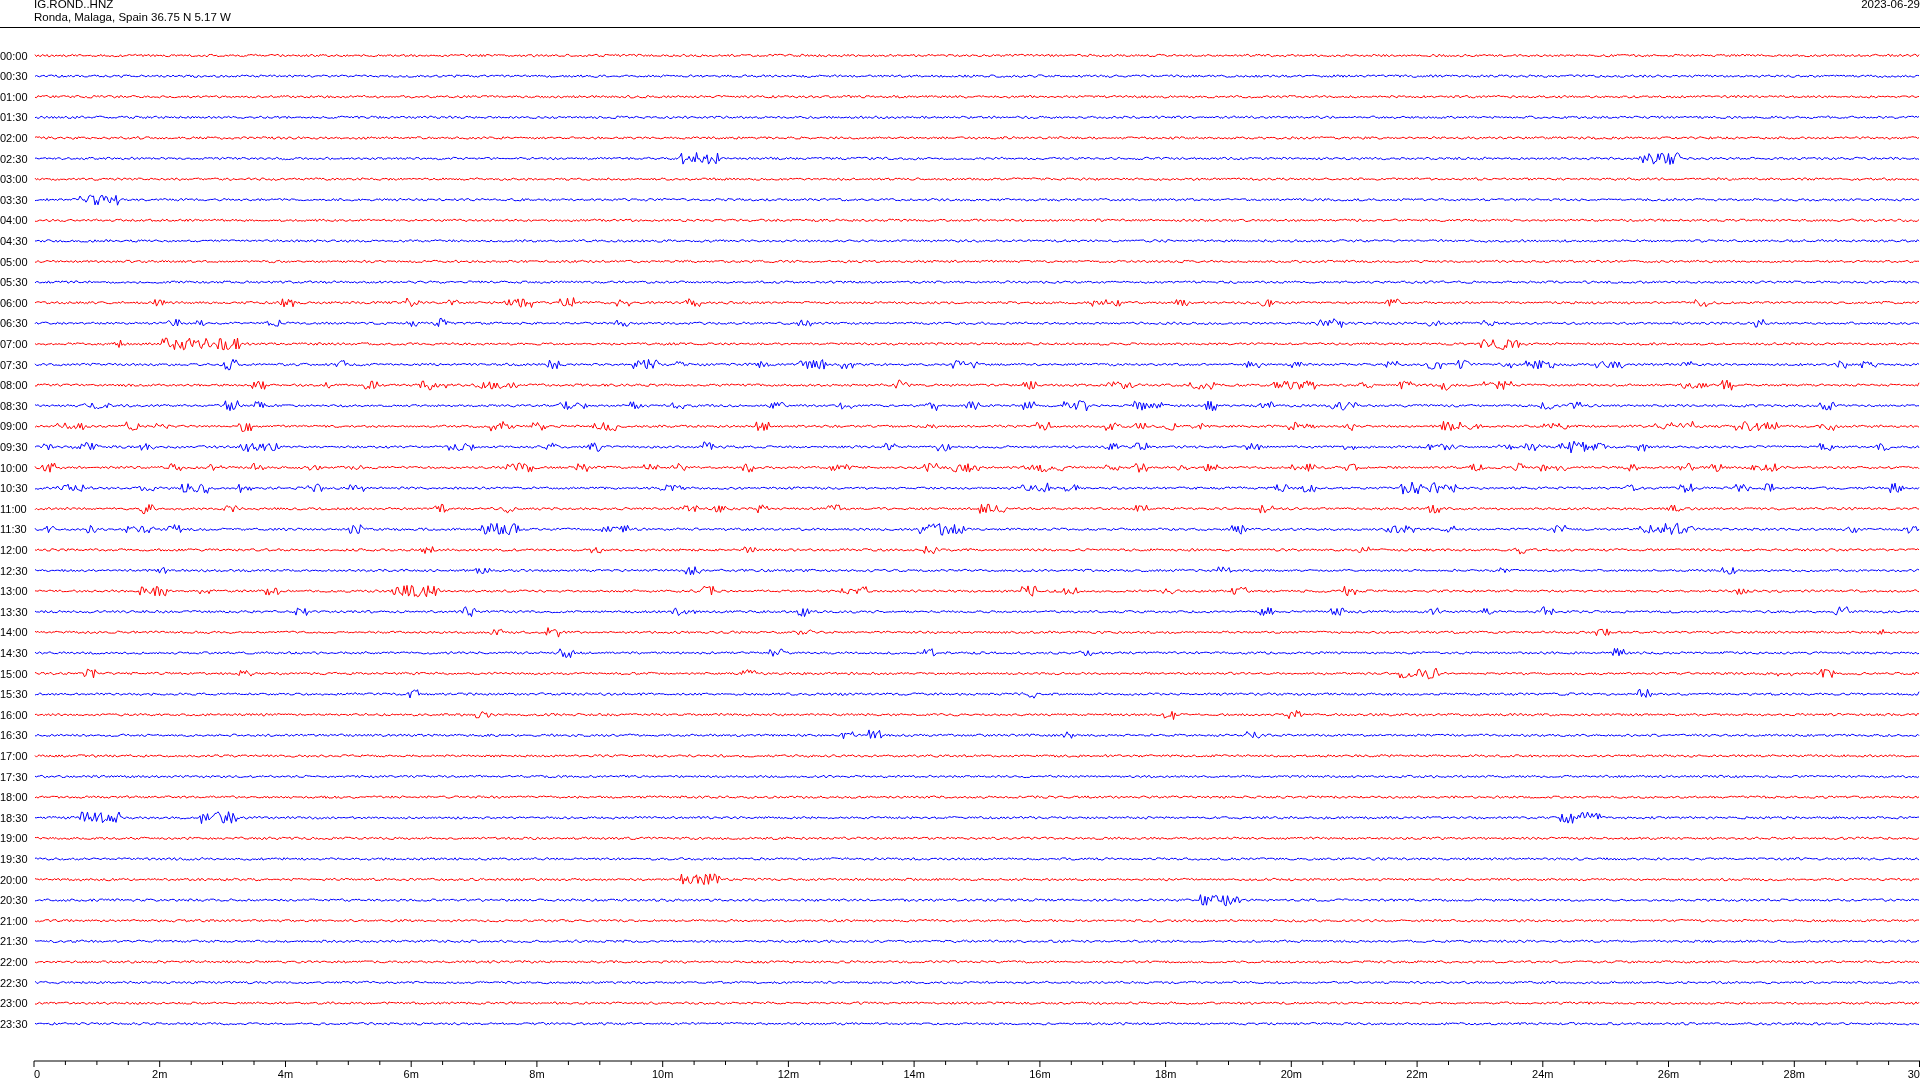  Describe the element at coordinates (132, 17) in the screenshot. I see `station-location: Ronda, Malaga, Spain 36.75 N 5.17 W` at that location.